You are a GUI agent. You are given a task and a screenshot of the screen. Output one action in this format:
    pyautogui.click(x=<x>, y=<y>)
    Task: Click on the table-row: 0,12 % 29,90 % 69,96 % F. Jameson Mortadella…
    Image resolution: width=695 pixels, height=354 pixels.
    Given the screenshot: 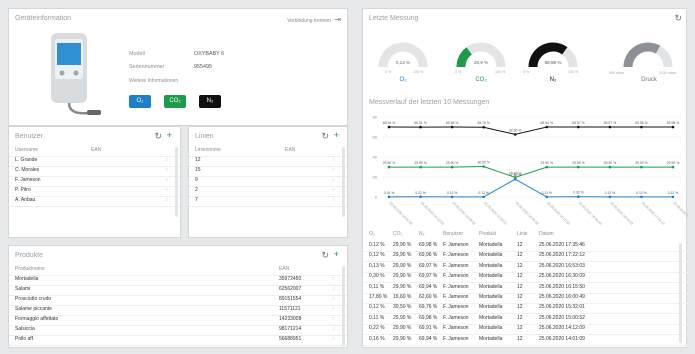 What is the action you would take?
    pyautogui.click(x=525, y=257)
    